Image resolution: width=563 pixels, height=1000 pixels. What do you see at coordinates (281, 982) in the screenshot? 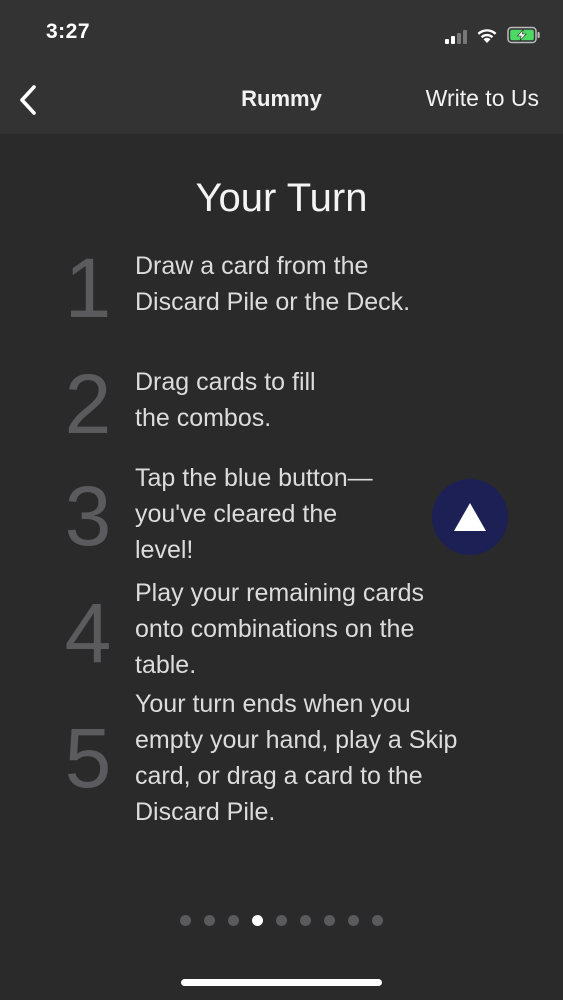
I see `home-indicator` at bounding box center [281, 982].